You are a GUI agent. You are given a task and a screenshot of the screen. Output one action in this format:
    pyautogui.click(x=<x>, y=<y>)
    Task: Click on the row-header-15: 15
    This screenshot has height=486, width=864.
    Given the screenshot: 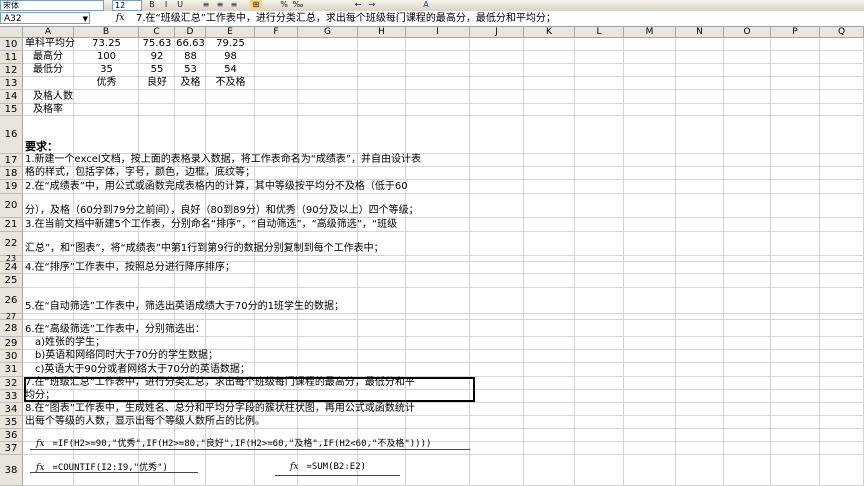 What is the action you would take?
    pyautogui.click(x=11, y=110)
    